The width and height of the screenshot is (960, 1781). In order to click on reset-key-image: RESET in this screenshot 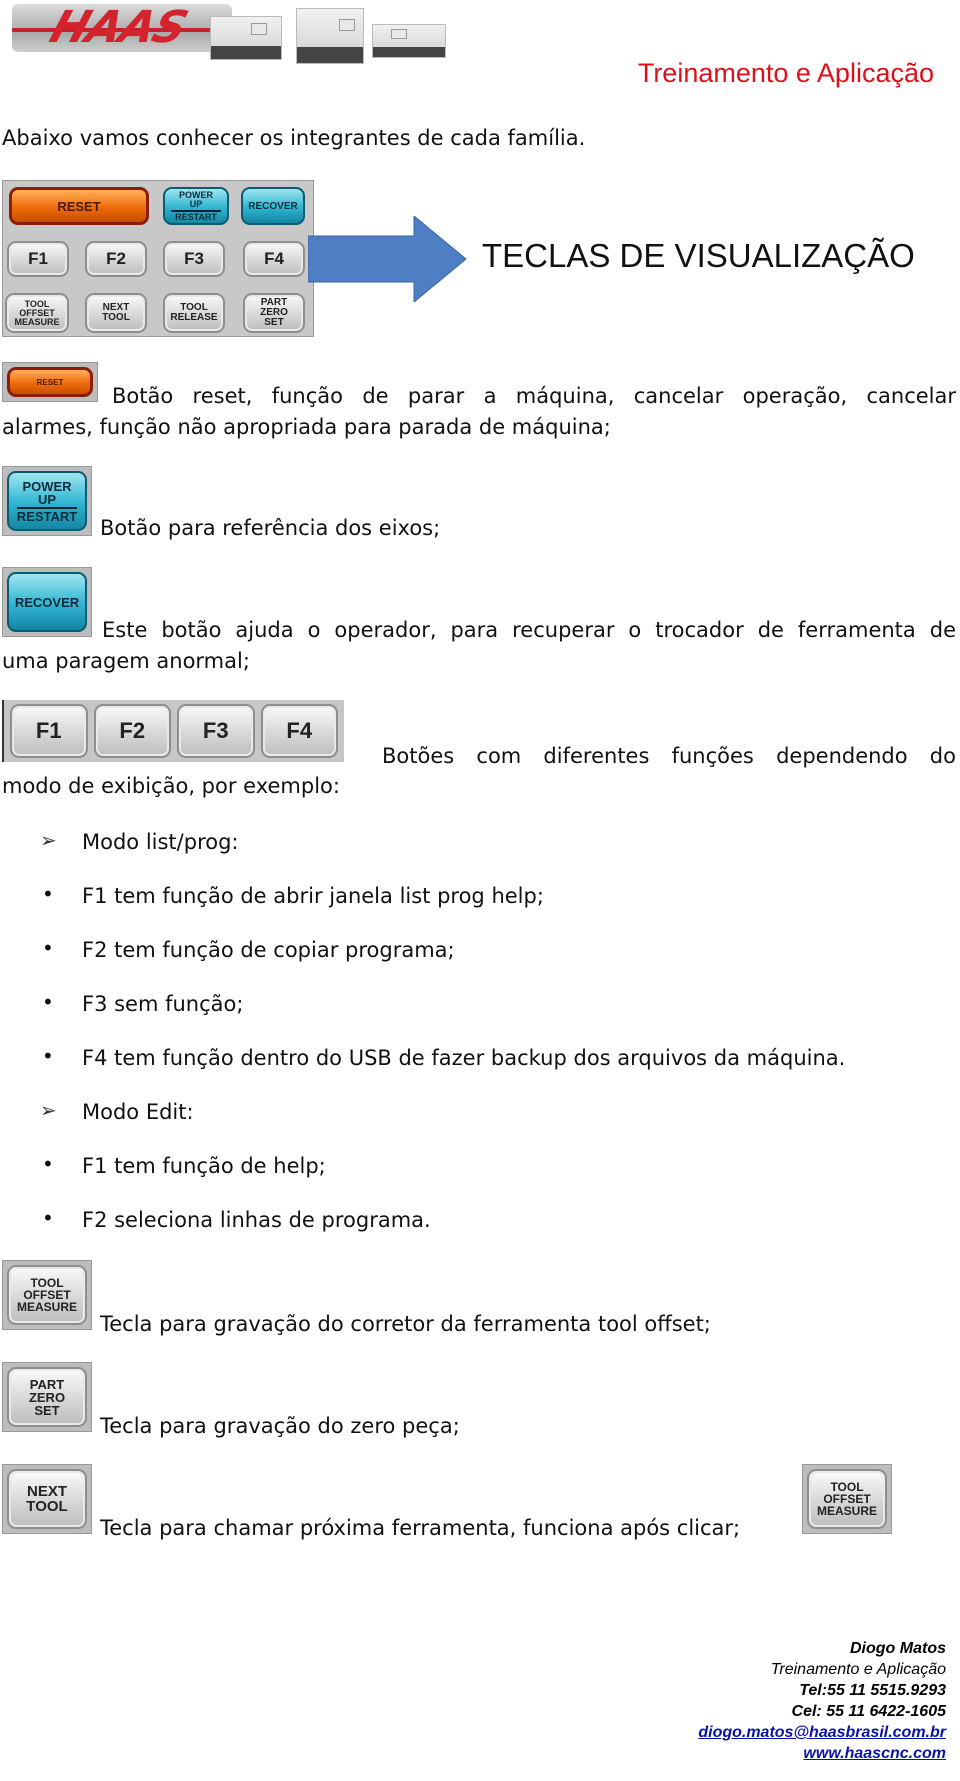, I will do `click(50, 382)`.